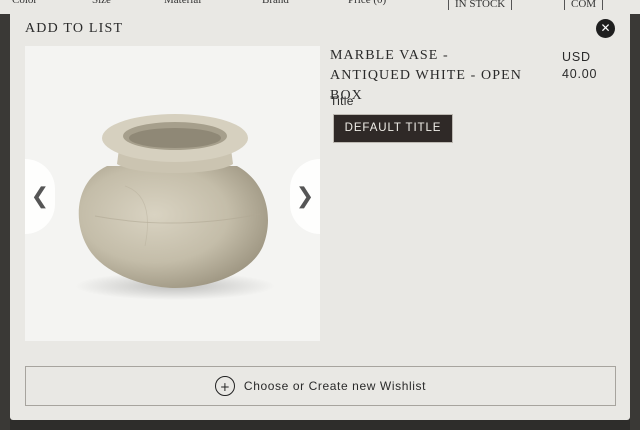 The height and width of the screenshot is (430, 640). I want to click on choose-wishlist-button: + Choose or Create new Wishlist, so click(320, 386).